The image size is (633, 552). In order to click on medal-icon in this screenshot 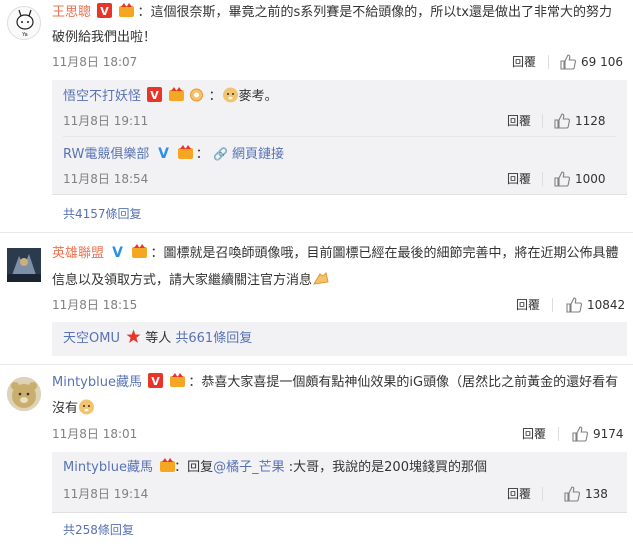, I will do `click(196, 94)`.